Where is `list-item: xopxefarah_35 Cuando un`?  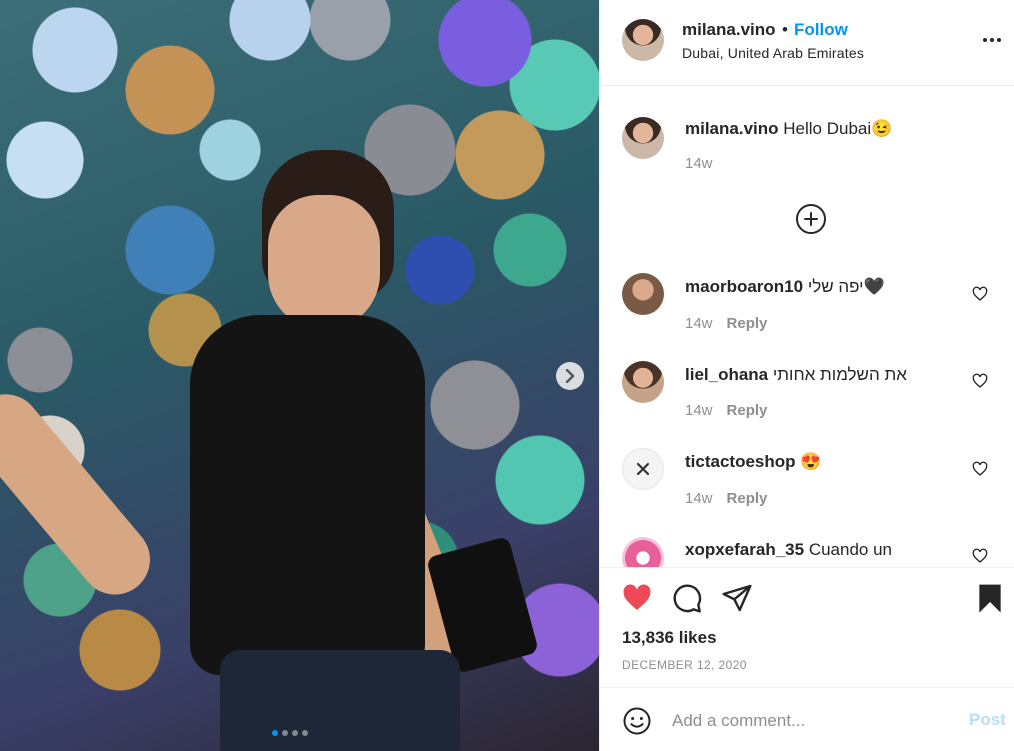 list-item: xopxefarah_35 Cuando un is located at coordinates (788, 550).